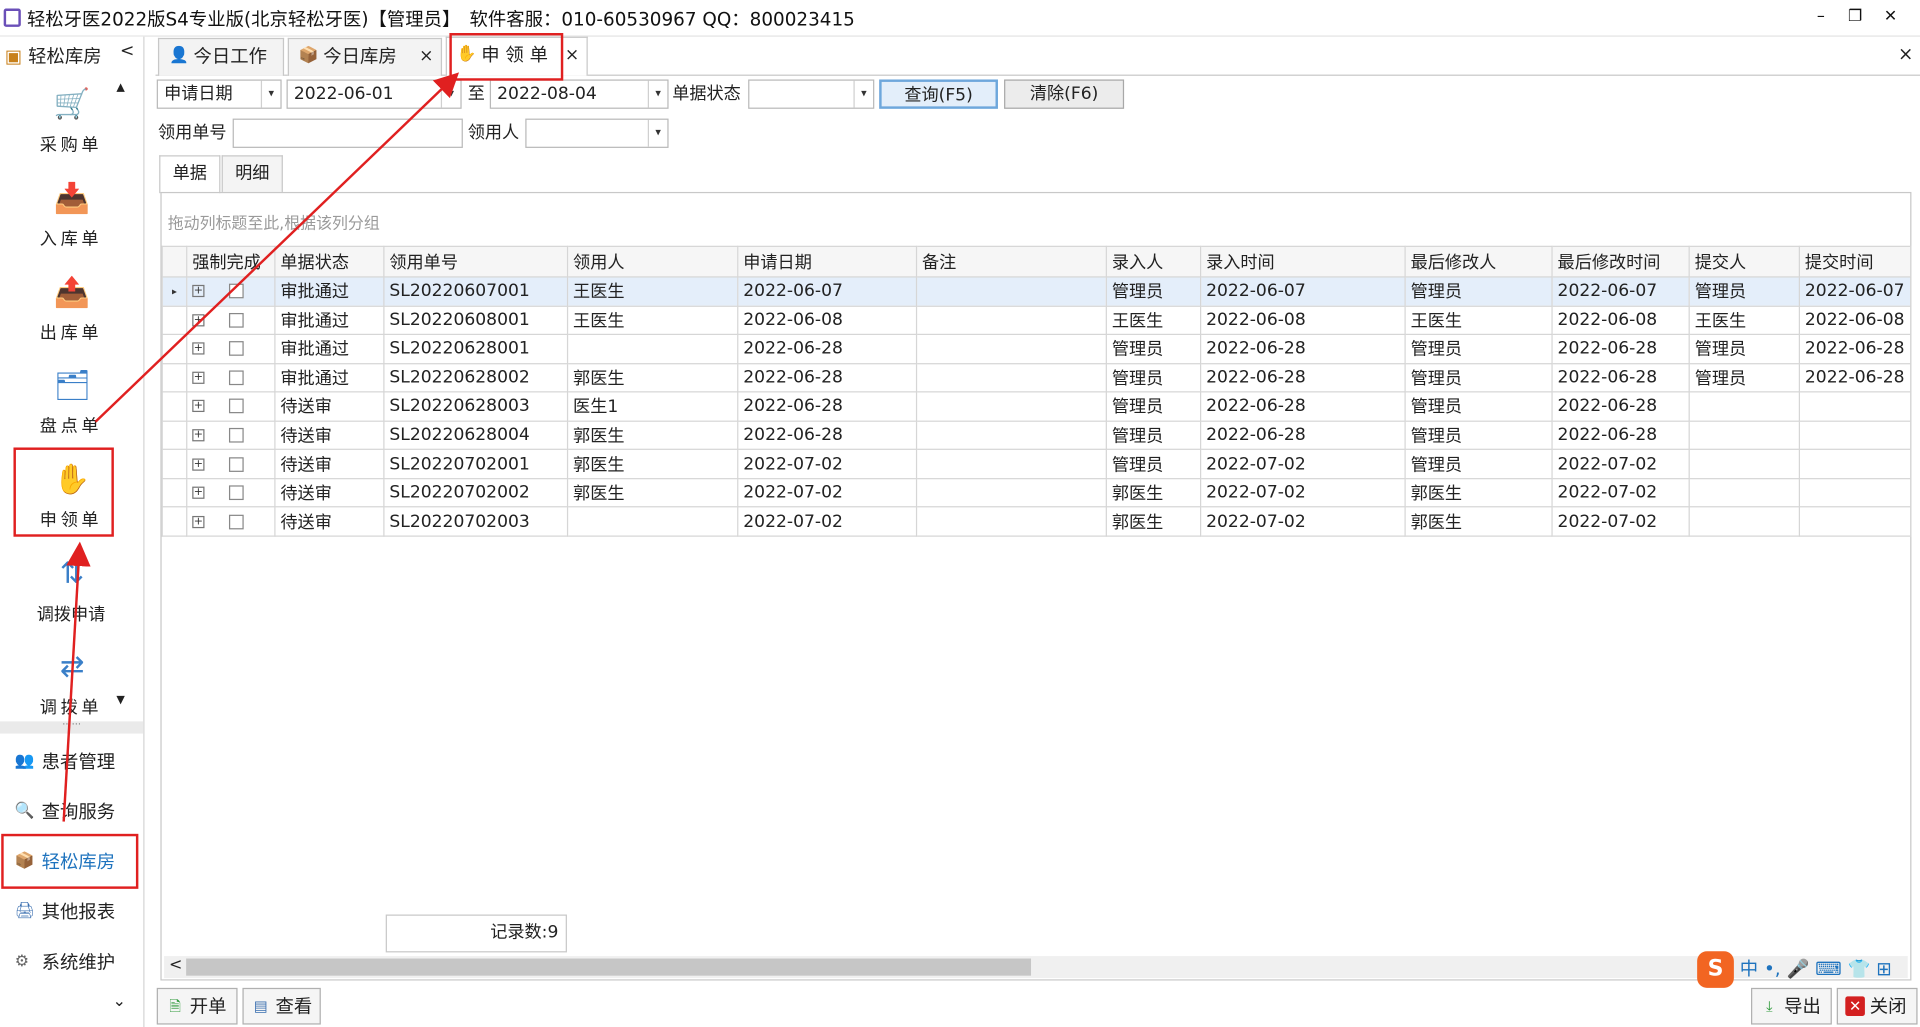 Image resolution: width=1920 pixels, height=1027 pixels. I want to click on arrow-warehouse-to-requisition, so click(76, 681).